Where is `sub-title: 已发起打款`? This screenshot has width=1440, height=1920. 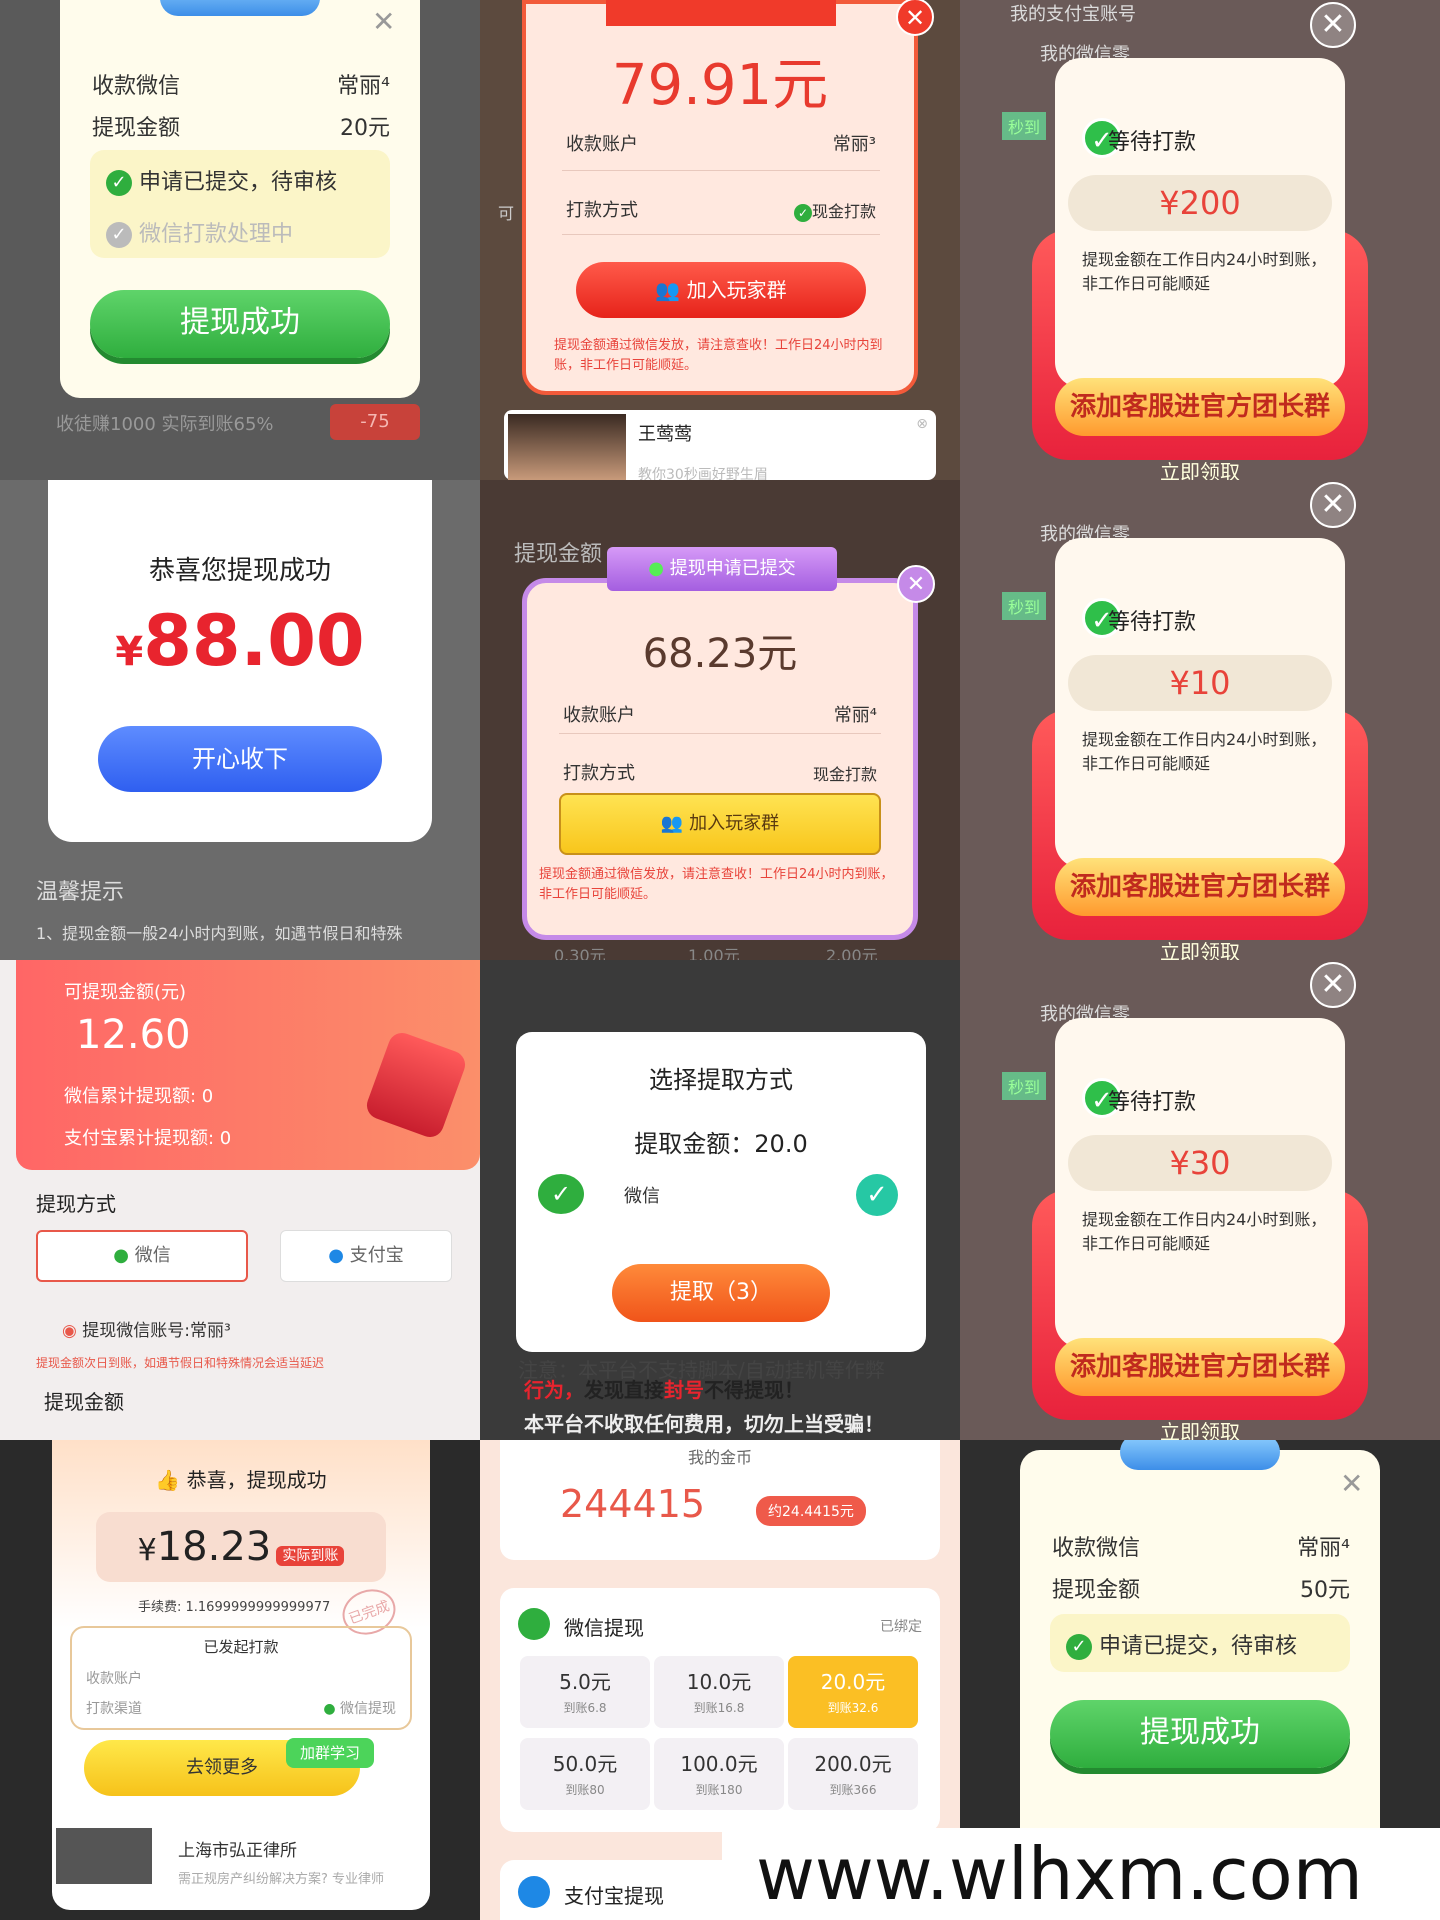 sub-title: 已发起打款 is located at coordinates (241, 1647).